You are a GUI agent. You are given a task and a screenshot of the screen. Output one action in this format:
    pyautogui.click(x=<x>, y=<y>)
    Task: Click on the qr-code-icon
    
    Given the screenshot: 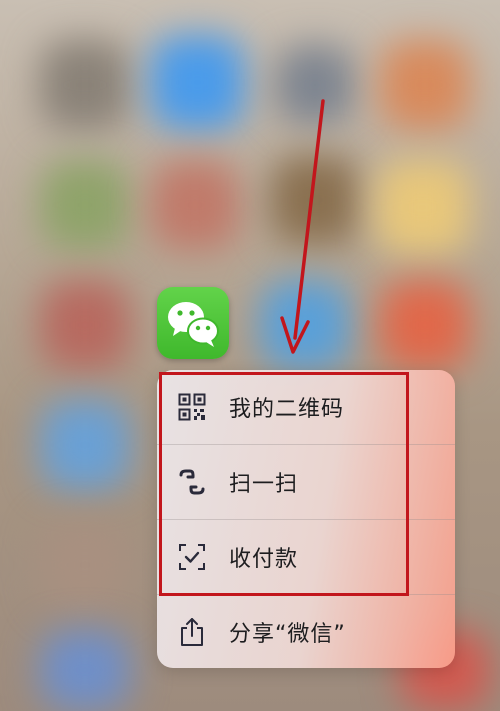 What is the action you would take?
    pyautogui.click(x=192, y=407)
    